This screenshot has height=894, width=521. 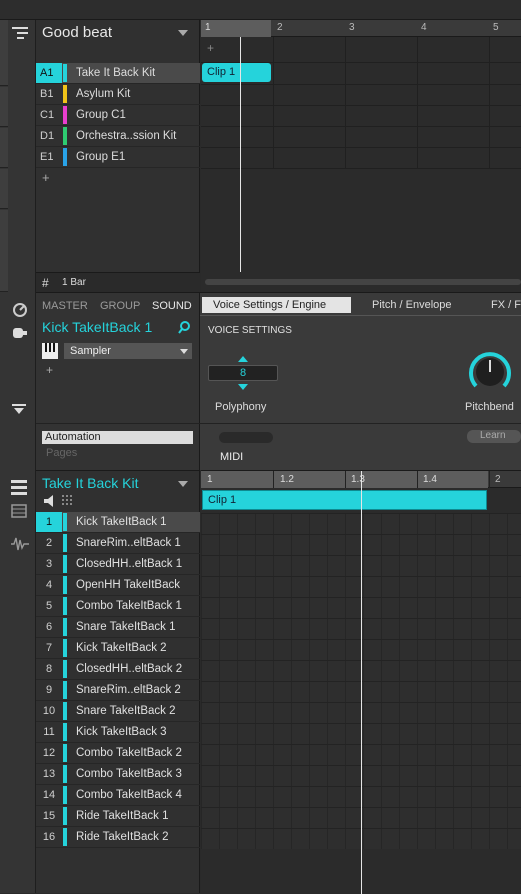 What do you see at coordinates (352, 27) in the screenshot?
I see `ruler-label: 3` at bounding box center [352, 27].